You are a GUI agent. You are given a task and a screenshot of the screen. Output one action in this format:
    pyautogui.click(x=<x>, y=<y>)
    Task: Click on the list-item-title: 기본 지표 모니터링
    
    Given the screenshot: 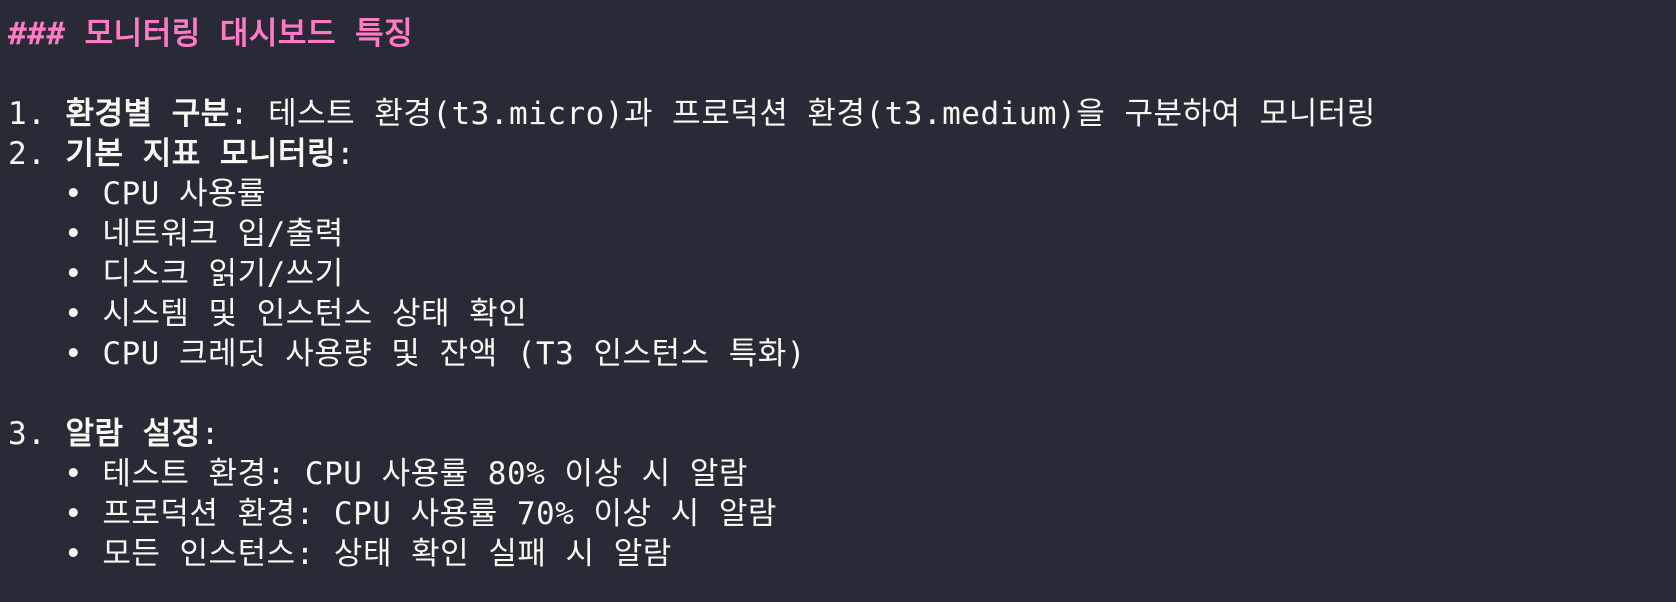 What is the action you would take?
    pyautogui.click(x=200, y=154)
    